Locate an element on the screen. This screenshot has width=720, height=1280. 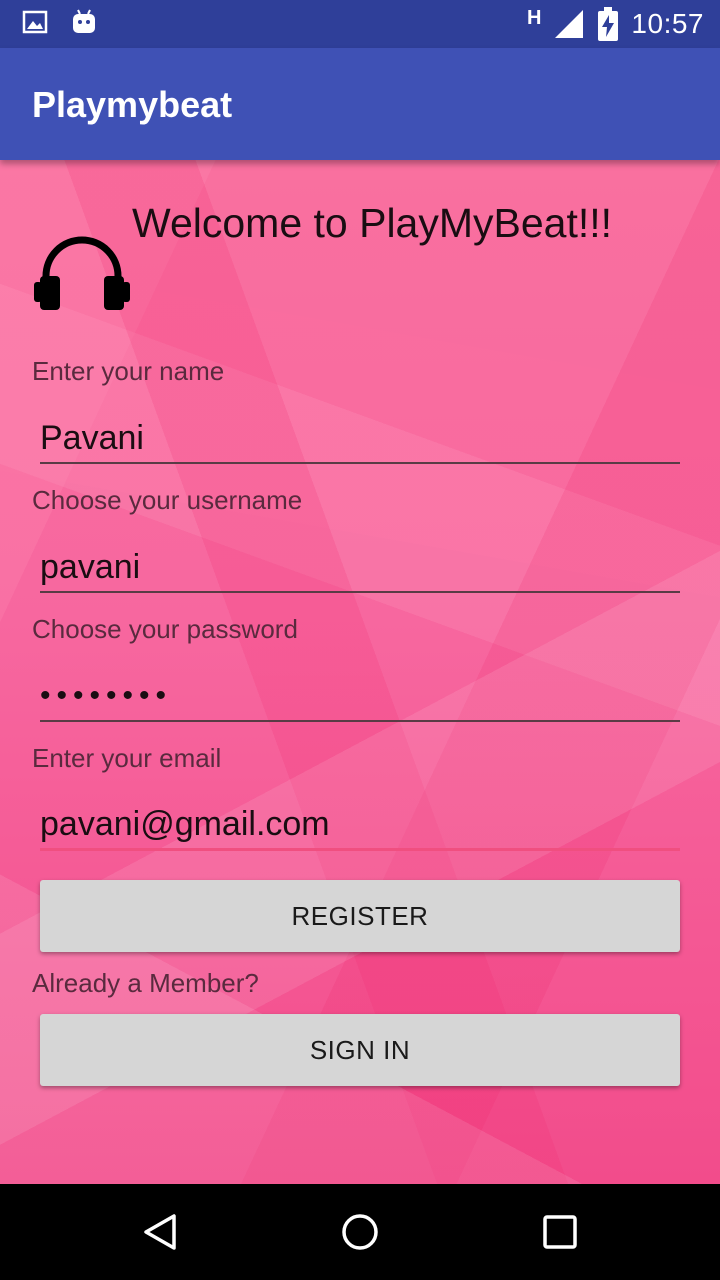
headphones-icon is located at coordinates (82, 273).